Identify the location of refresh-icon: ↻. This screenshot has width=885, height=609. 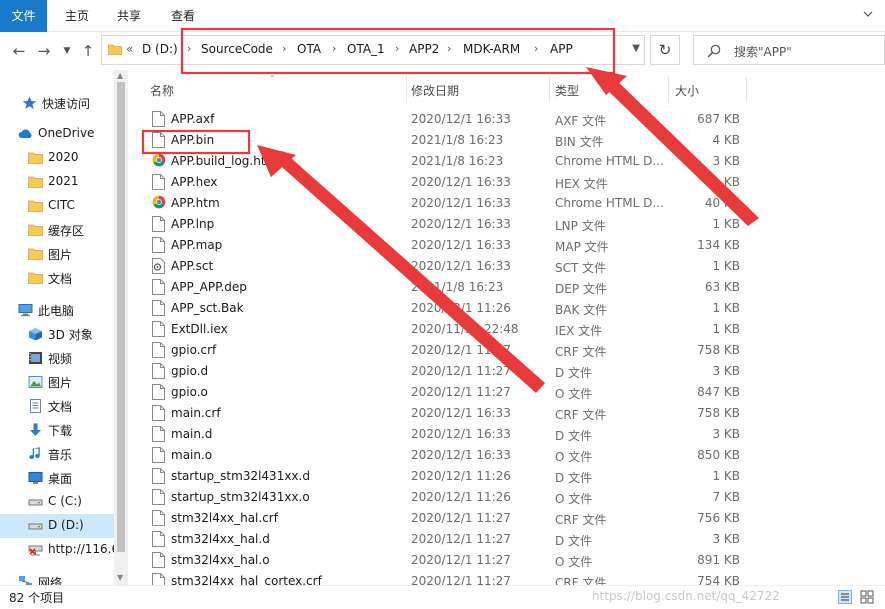
(665, 50).